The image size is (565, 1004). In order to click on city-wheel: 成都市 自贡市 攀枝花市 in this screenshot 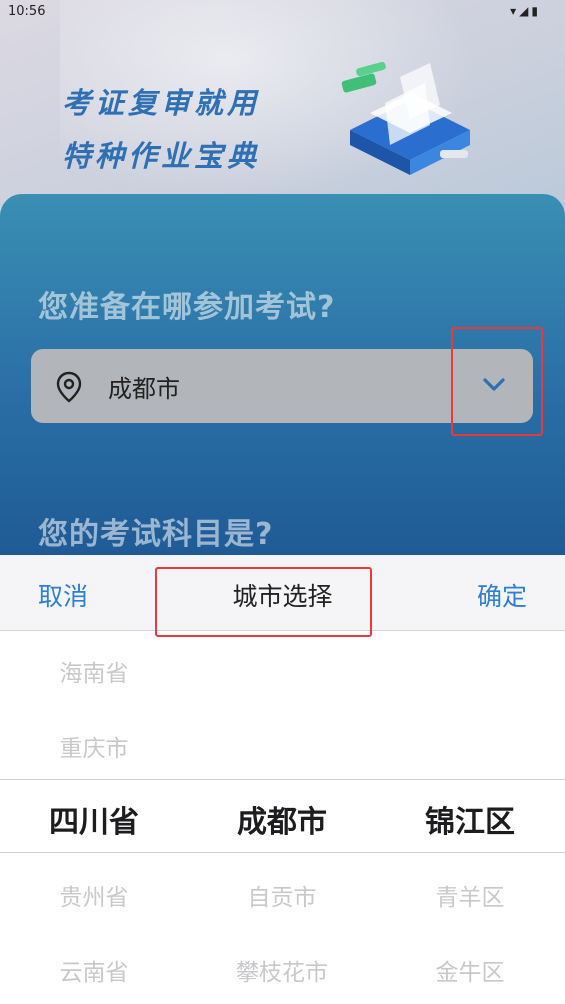, I will do `click(282, 817)`.